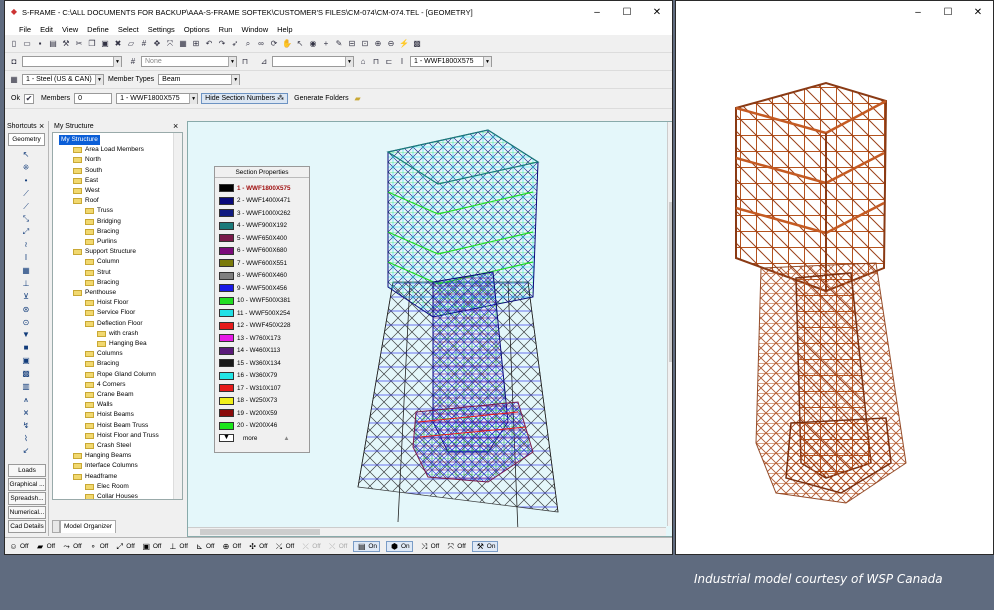 Image resolution: width=994 pixels, height=610 pixels. Describe the element at coordinates (26, 400) in the screenshot. I see `truss-icon: ⩚` at that location.